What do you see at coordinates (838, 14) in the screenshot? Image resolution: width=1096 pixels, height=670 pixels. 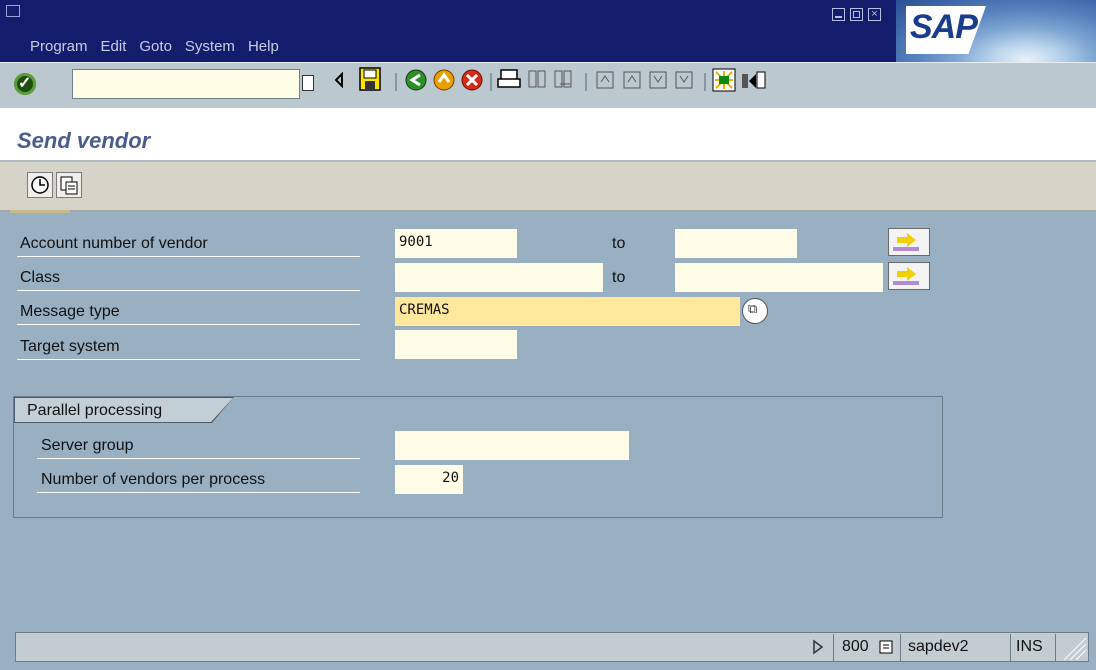 I see `minimize-icon` at bounding box center [838, 14].